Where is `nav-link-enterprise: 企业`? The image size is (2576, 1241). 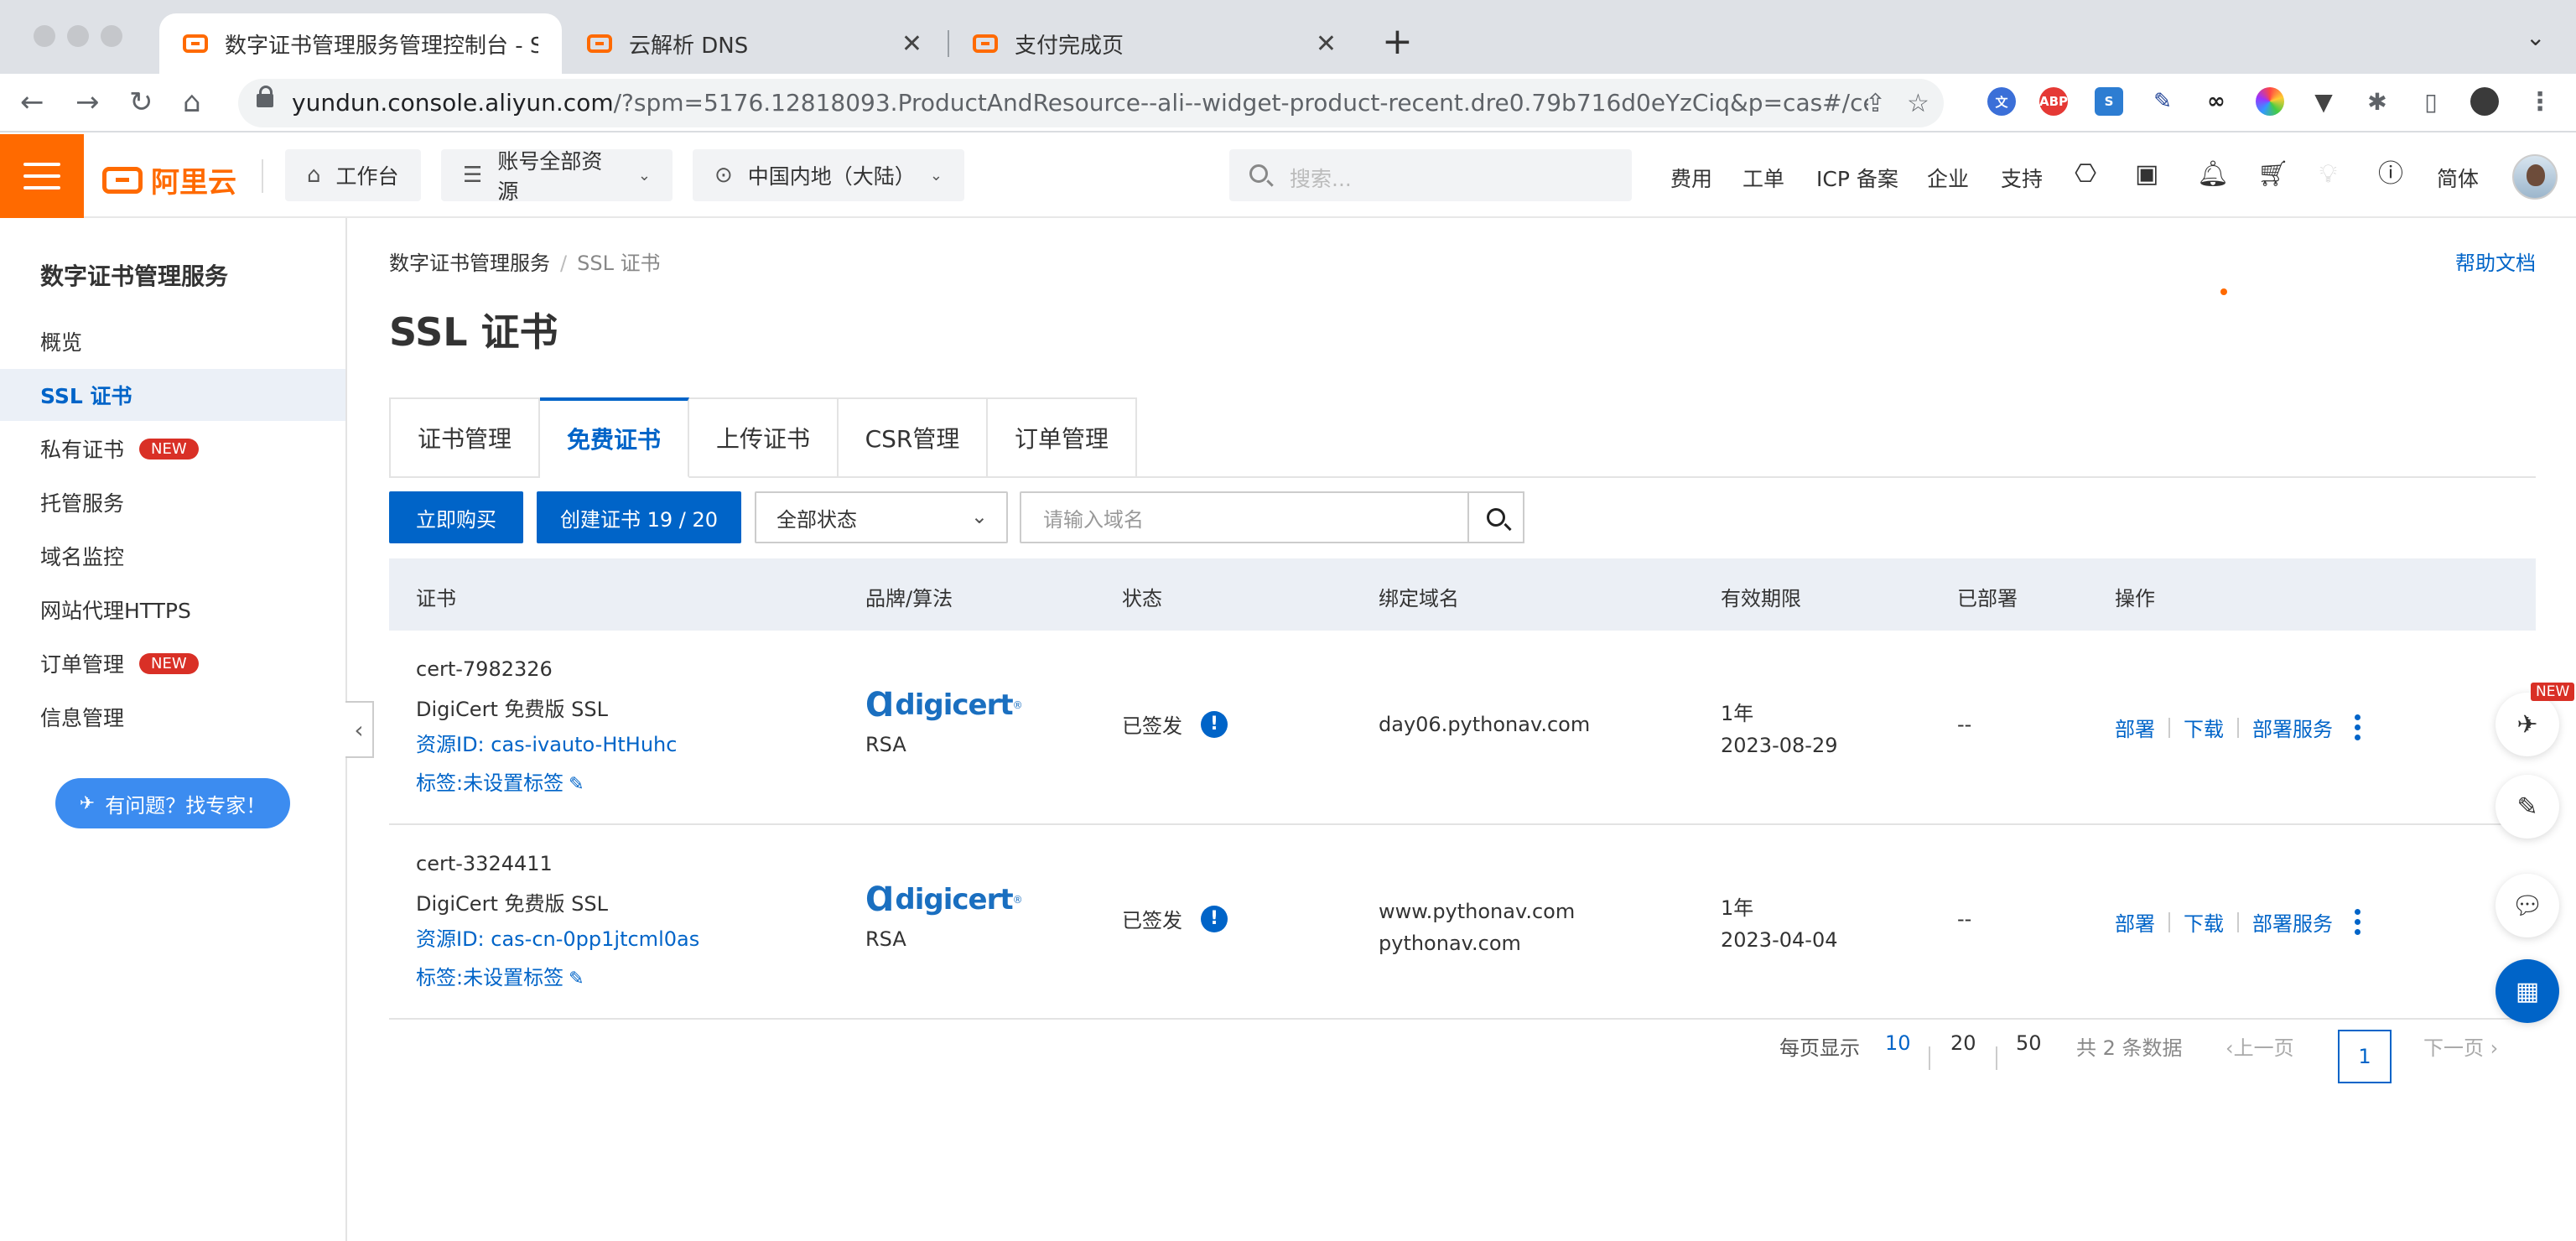
nav-link-enterprise: 企业 is located at coordinates (1948, 178).